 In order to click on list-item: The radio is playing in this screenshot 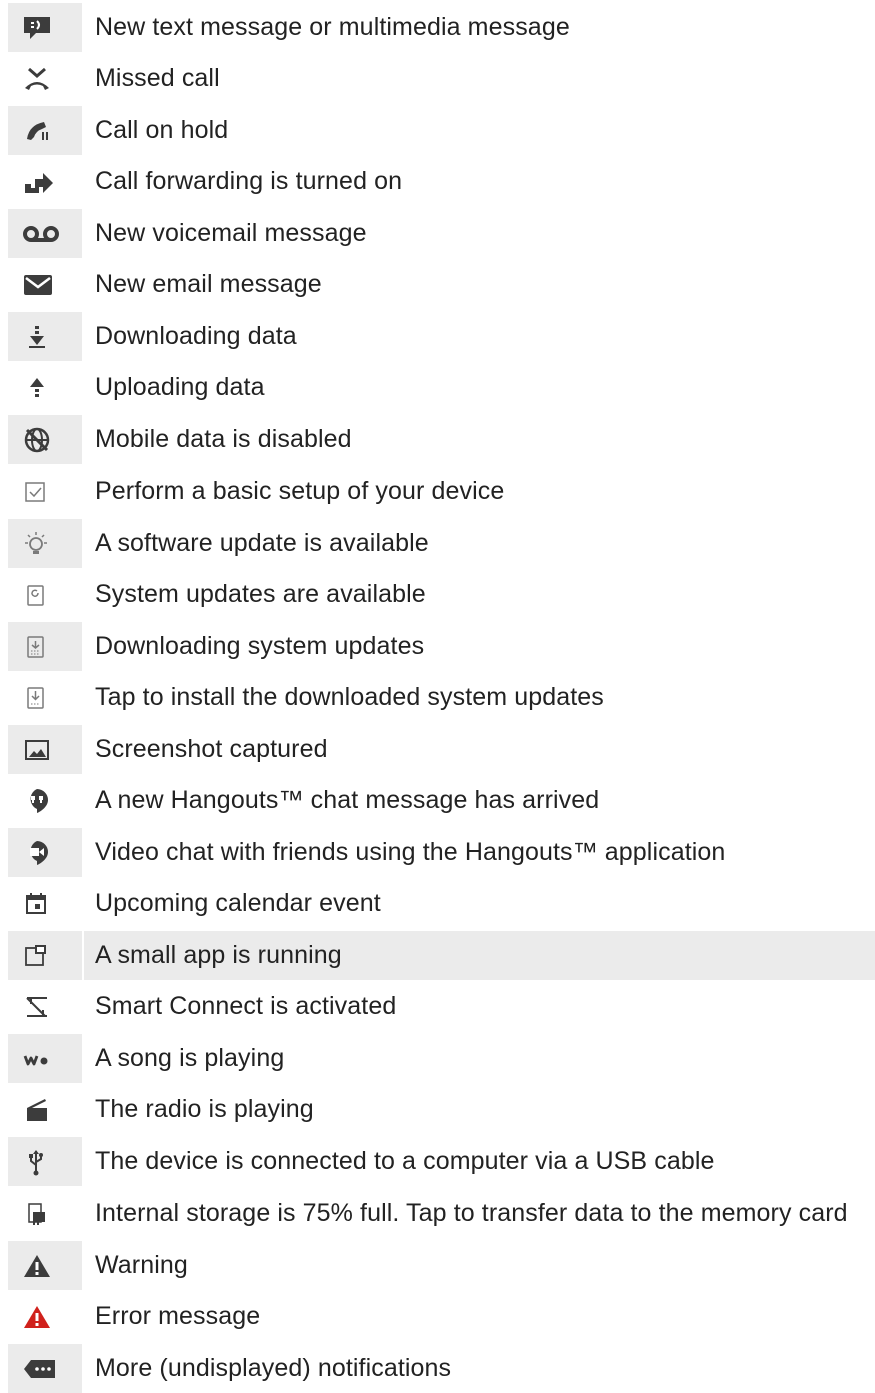, I will do `click(437, 1109)`.